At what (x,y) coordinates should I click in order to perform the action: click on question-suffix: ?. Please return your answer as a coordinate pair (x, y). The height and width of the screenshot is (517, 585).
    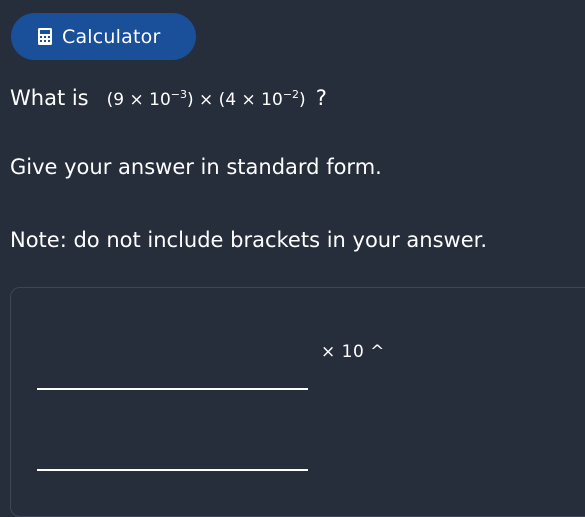
    Looking at the image, I should click on (321, 98).